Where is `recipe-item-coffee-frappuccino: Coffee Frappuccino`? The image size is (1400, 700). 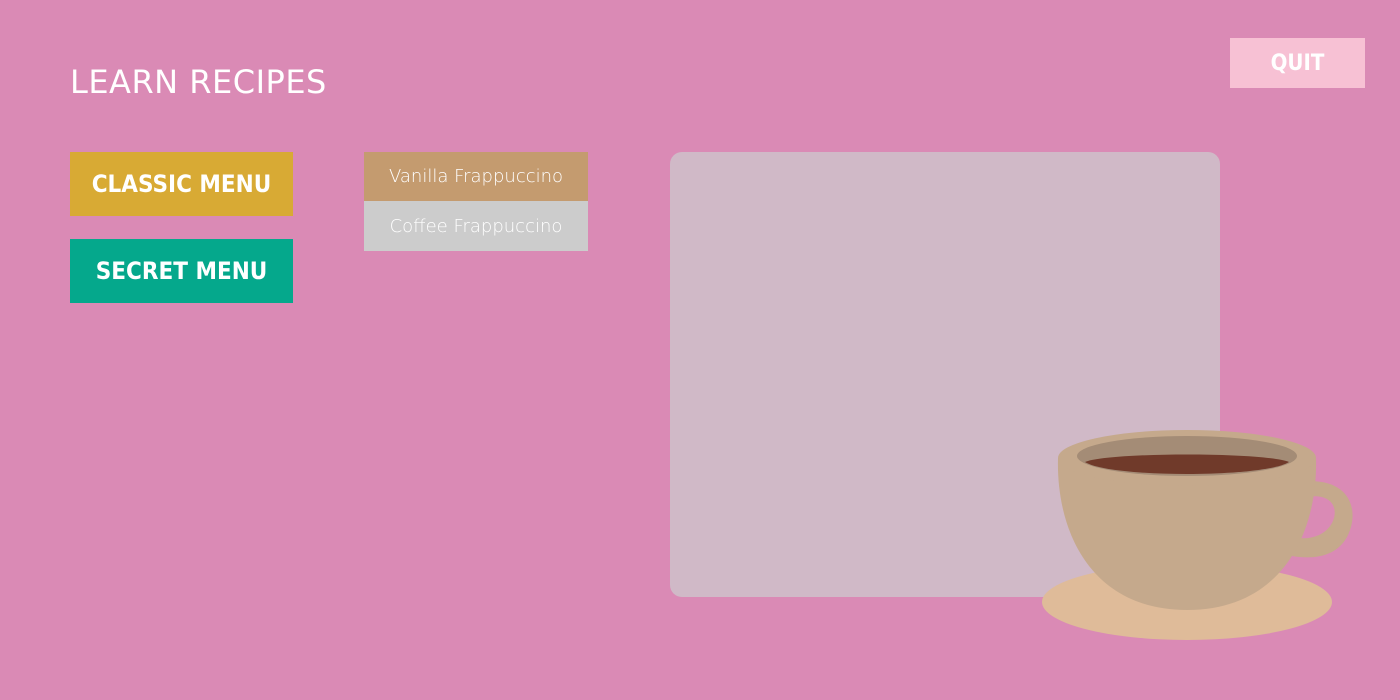 recipe-item-coffee-frappuccino: Coffee Frappuccino is located at coordinates (476, 226).